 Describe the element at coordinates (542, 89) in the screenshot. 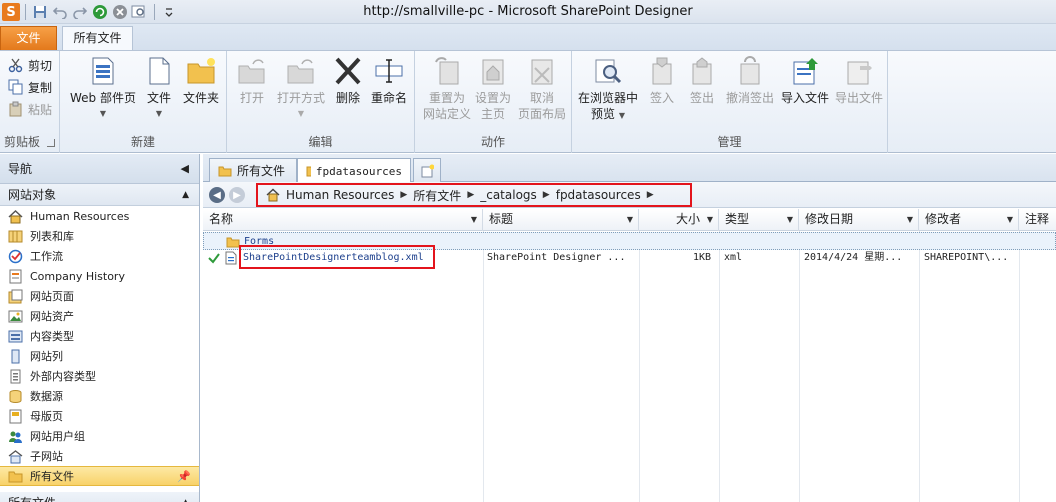

I see `detach-page-layout-button: 取消 页面布局` at that location.